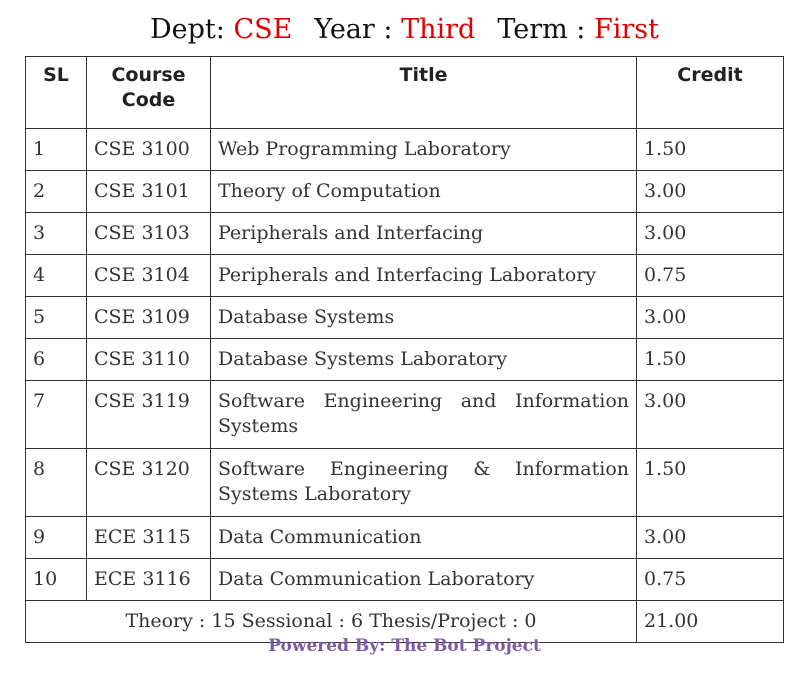  I want to click on cell-course-code: CSE 3110, so click(148, 359).